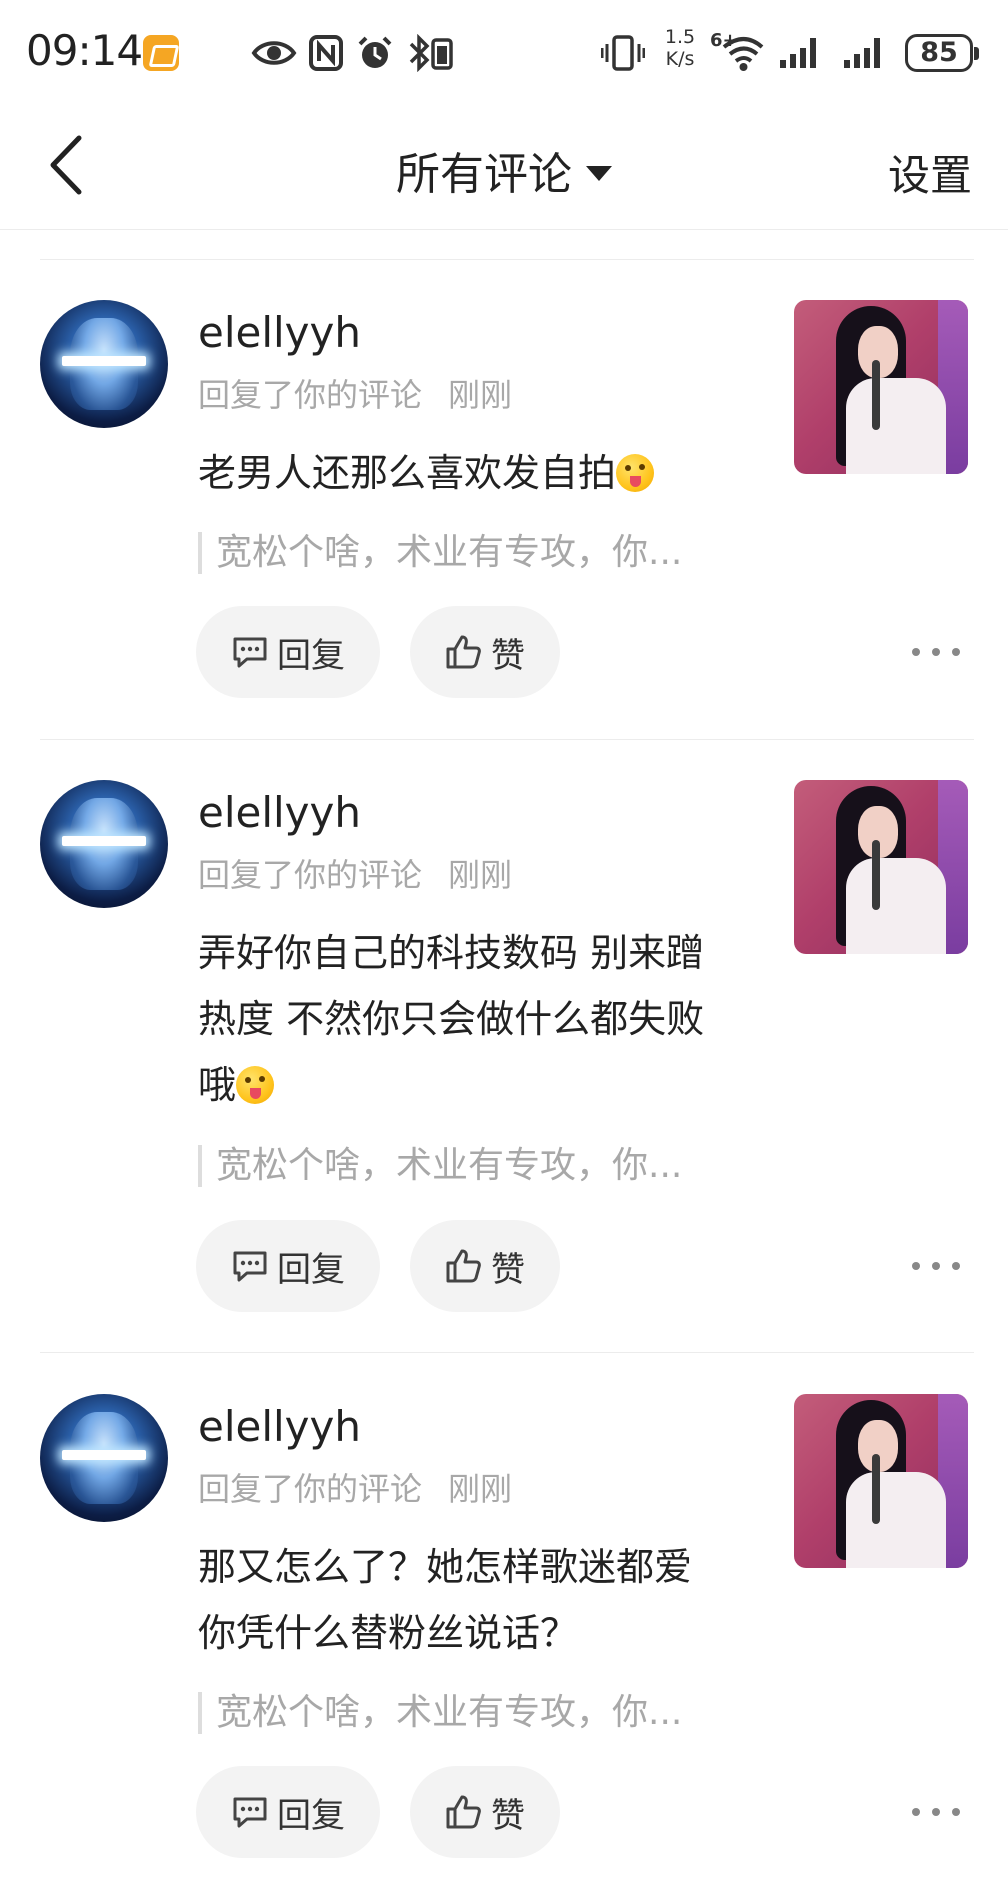 The height and width of the screenshot is (1888, 1008). Describe the element at coordinates (942, 53) in the screenshot. I see `battery-indicator: 85` at that location.